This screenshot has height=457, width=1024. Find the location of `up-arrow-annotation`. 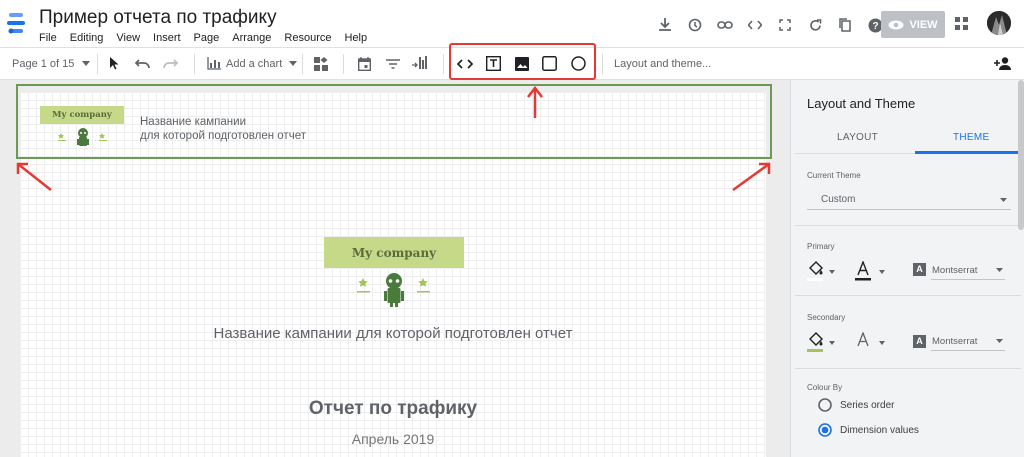

up-arrow-annotation is located at coordinates (535, 102).